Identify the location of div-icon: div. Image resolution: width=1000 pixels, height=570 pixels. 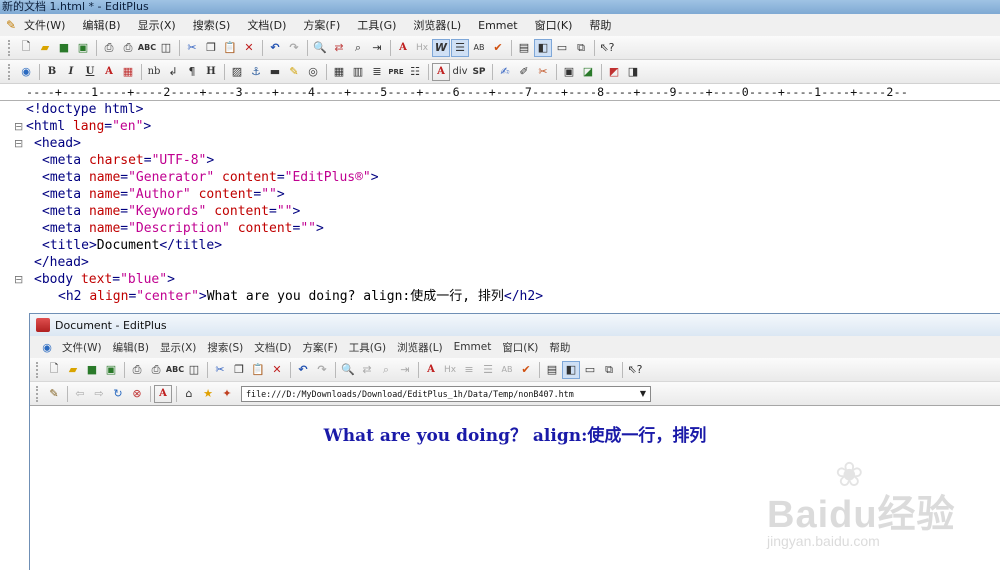
(460, 72).